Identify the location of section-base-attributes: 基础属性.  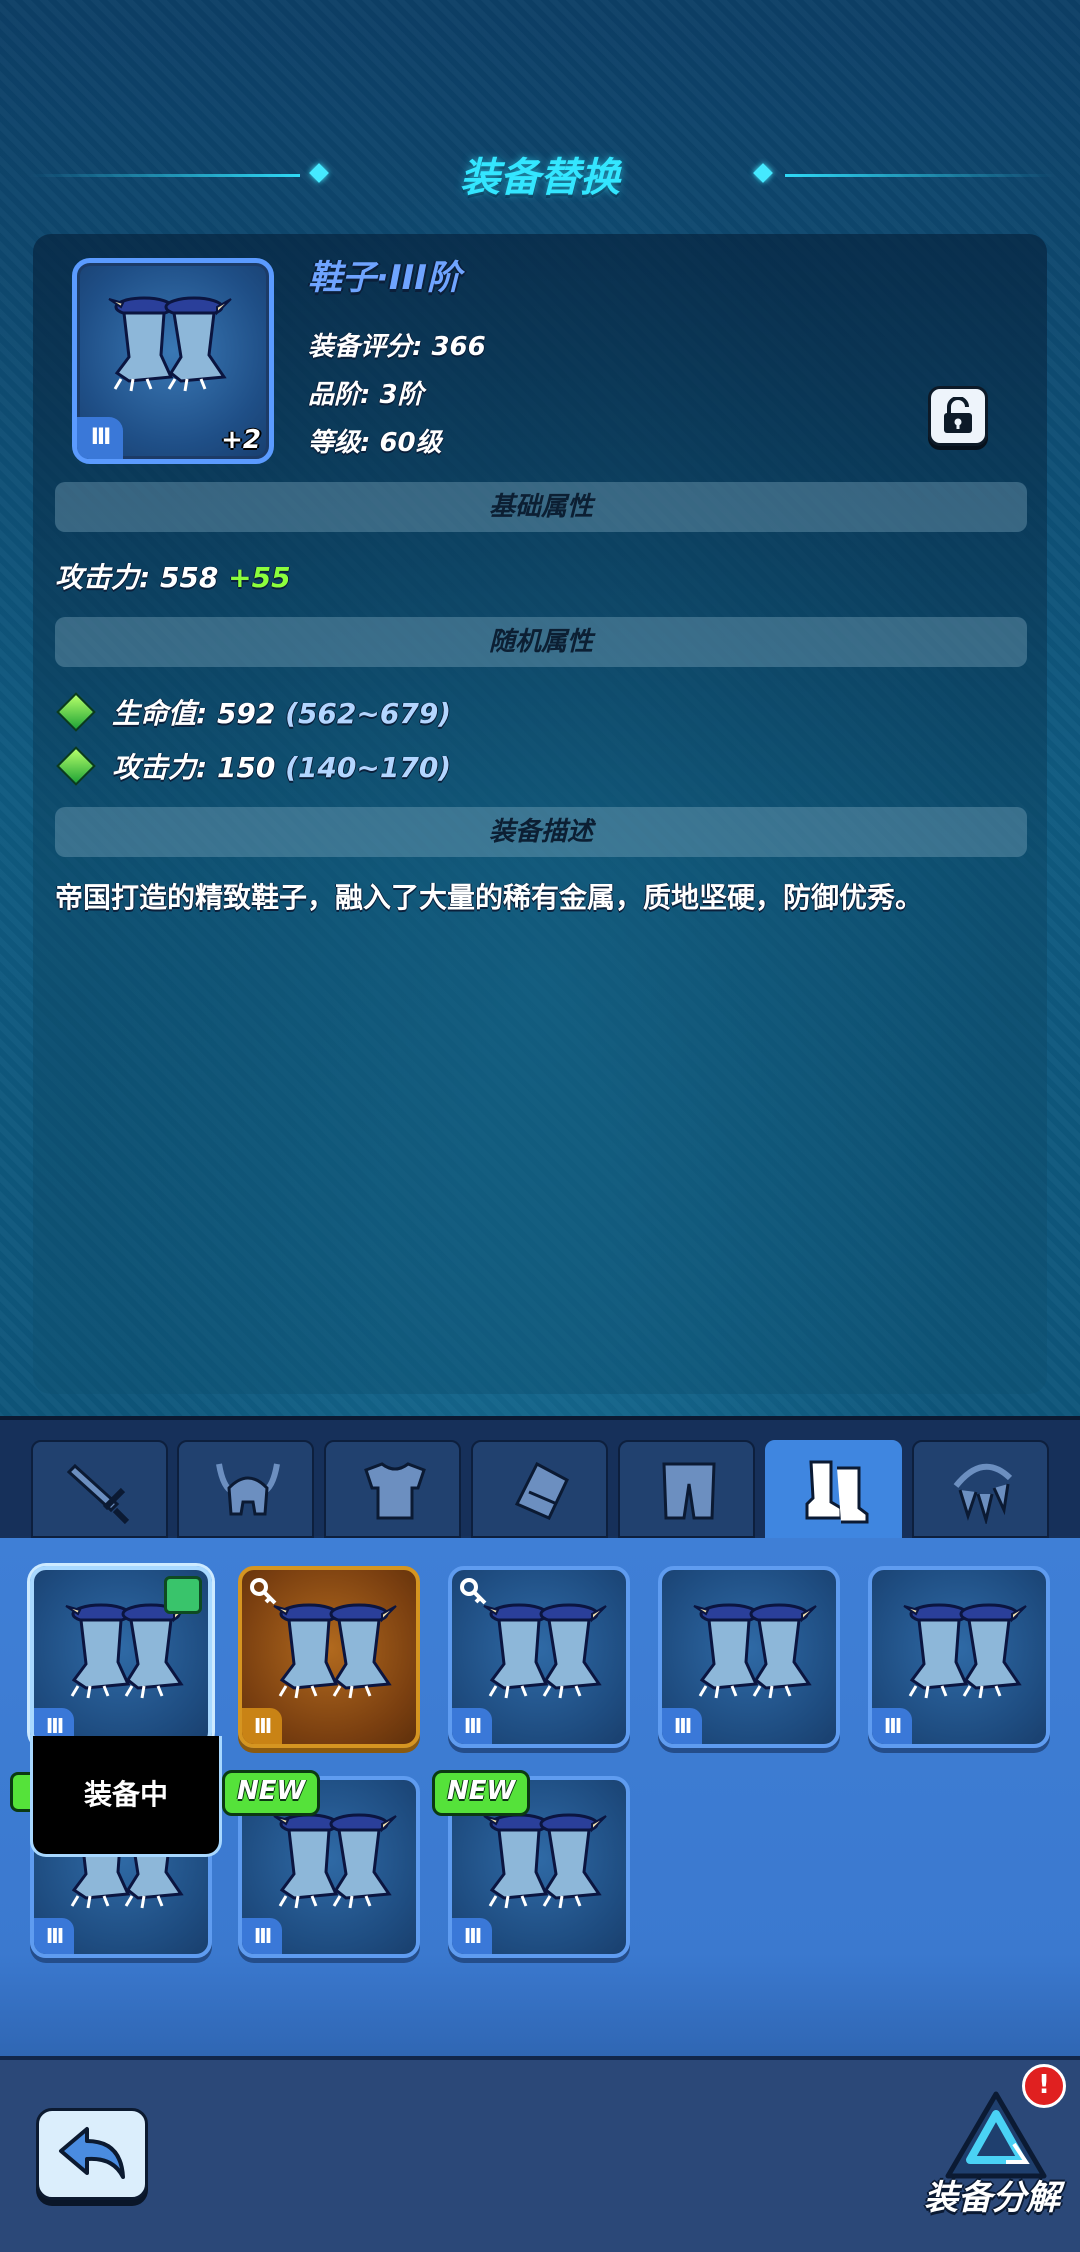
(541, 507).